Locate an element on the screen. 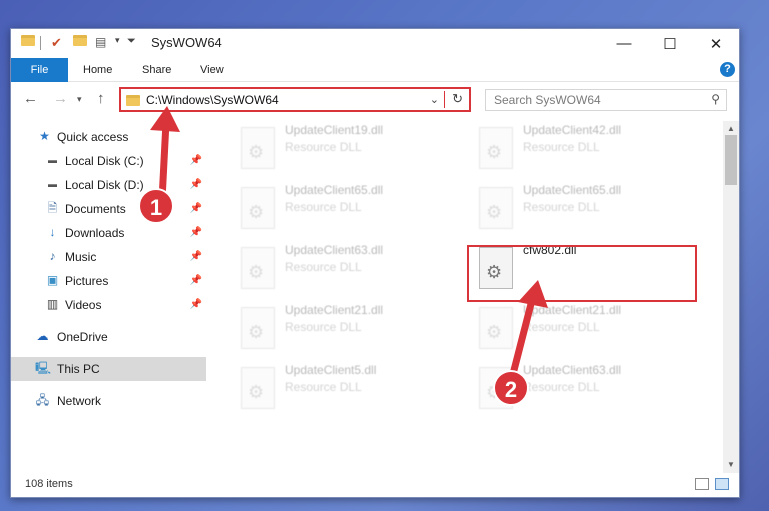 This screenshot has width=769, height=511. file-item: ⚙ UpdateClient19.dll Resource DLL is located at coordinates (345, 149).